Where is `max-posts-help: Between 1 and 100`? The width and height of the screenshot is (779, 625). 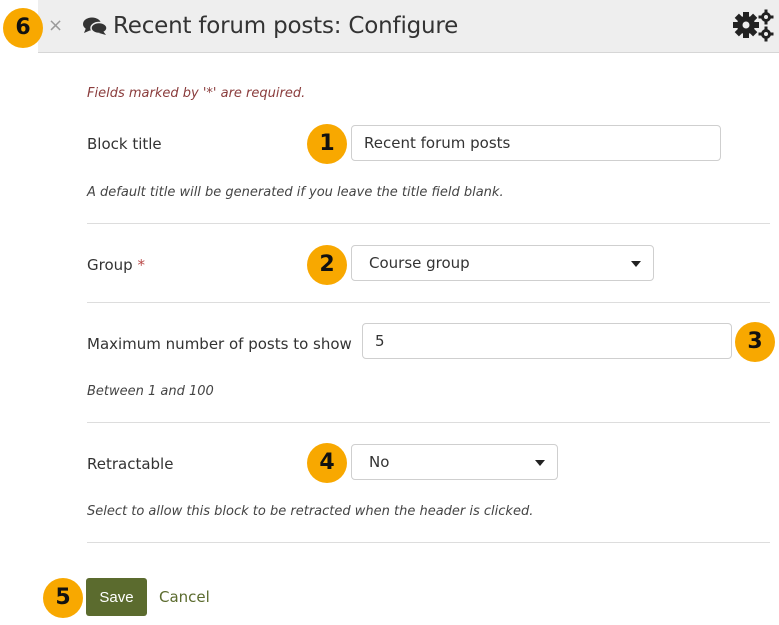
max-posts-help: Between 1 and 100 is located at coordinates (150, 391).